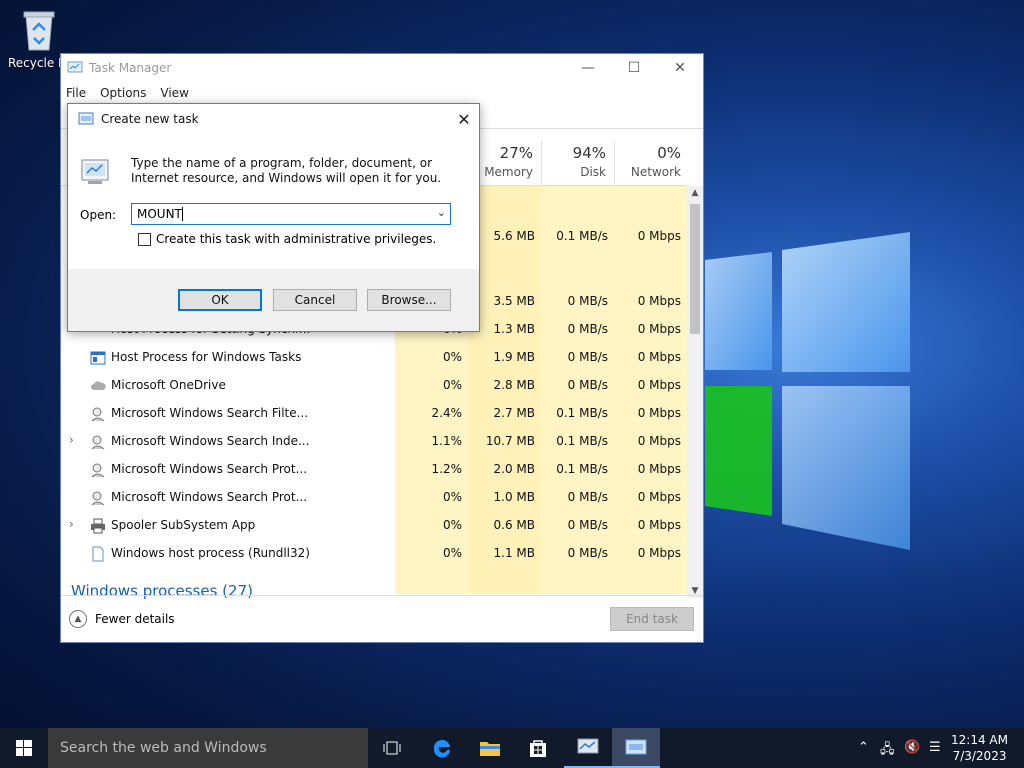 This screenshot has width=1024, height=768. What do you see at coordinates (510, 441) in the screenshot?
I see `memory-cell: 10.7 MB` at bounding box center [510, 441].